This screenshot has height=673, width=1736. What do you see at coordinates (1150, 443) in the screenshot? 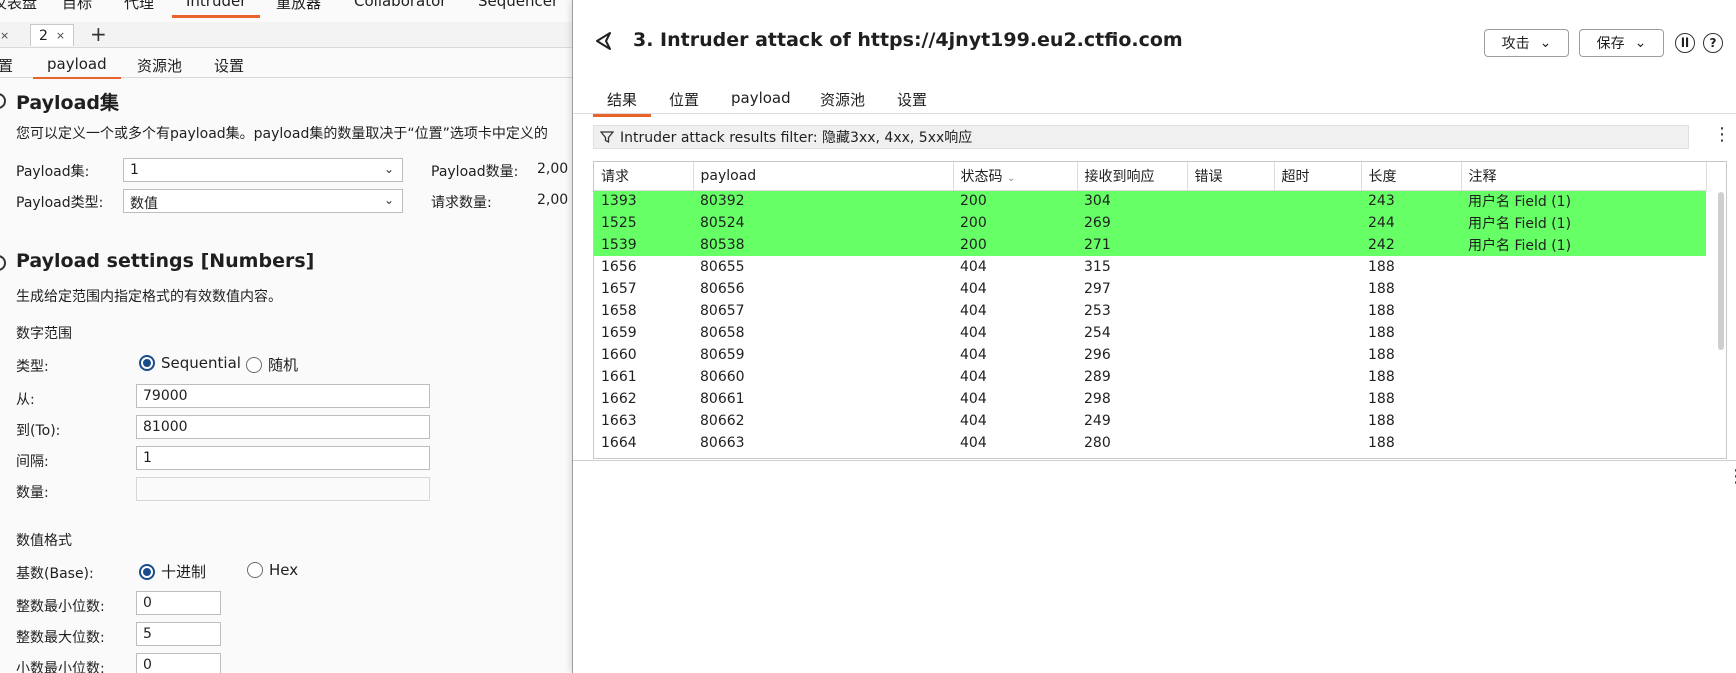
I see `table-row: 1664 80663 404 280 188` at bounding box center [1150, 443].